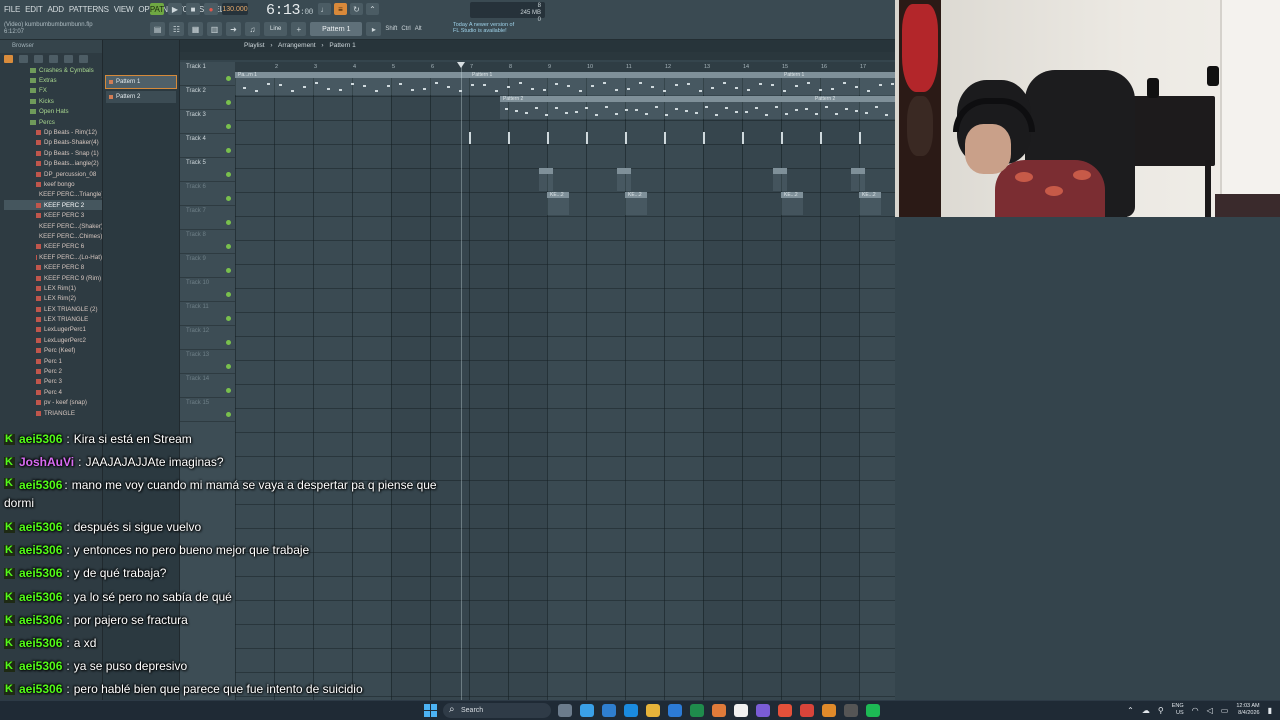  Describe the element at coordinates (625, 83) in the screenshot. I see `pattern-clip: Pattern 1` at that location.